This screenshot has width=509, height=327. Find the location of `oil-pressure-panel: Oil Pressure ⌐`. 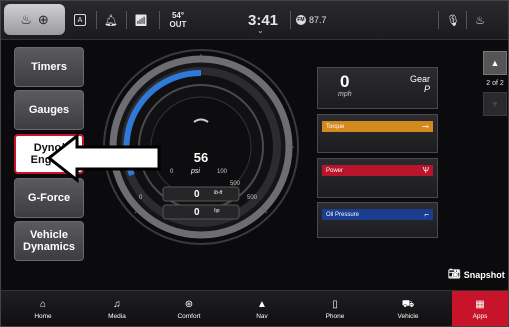

oil-pressure-panel: Oil Pressure ⌐ is located at coordinates (377, 220).